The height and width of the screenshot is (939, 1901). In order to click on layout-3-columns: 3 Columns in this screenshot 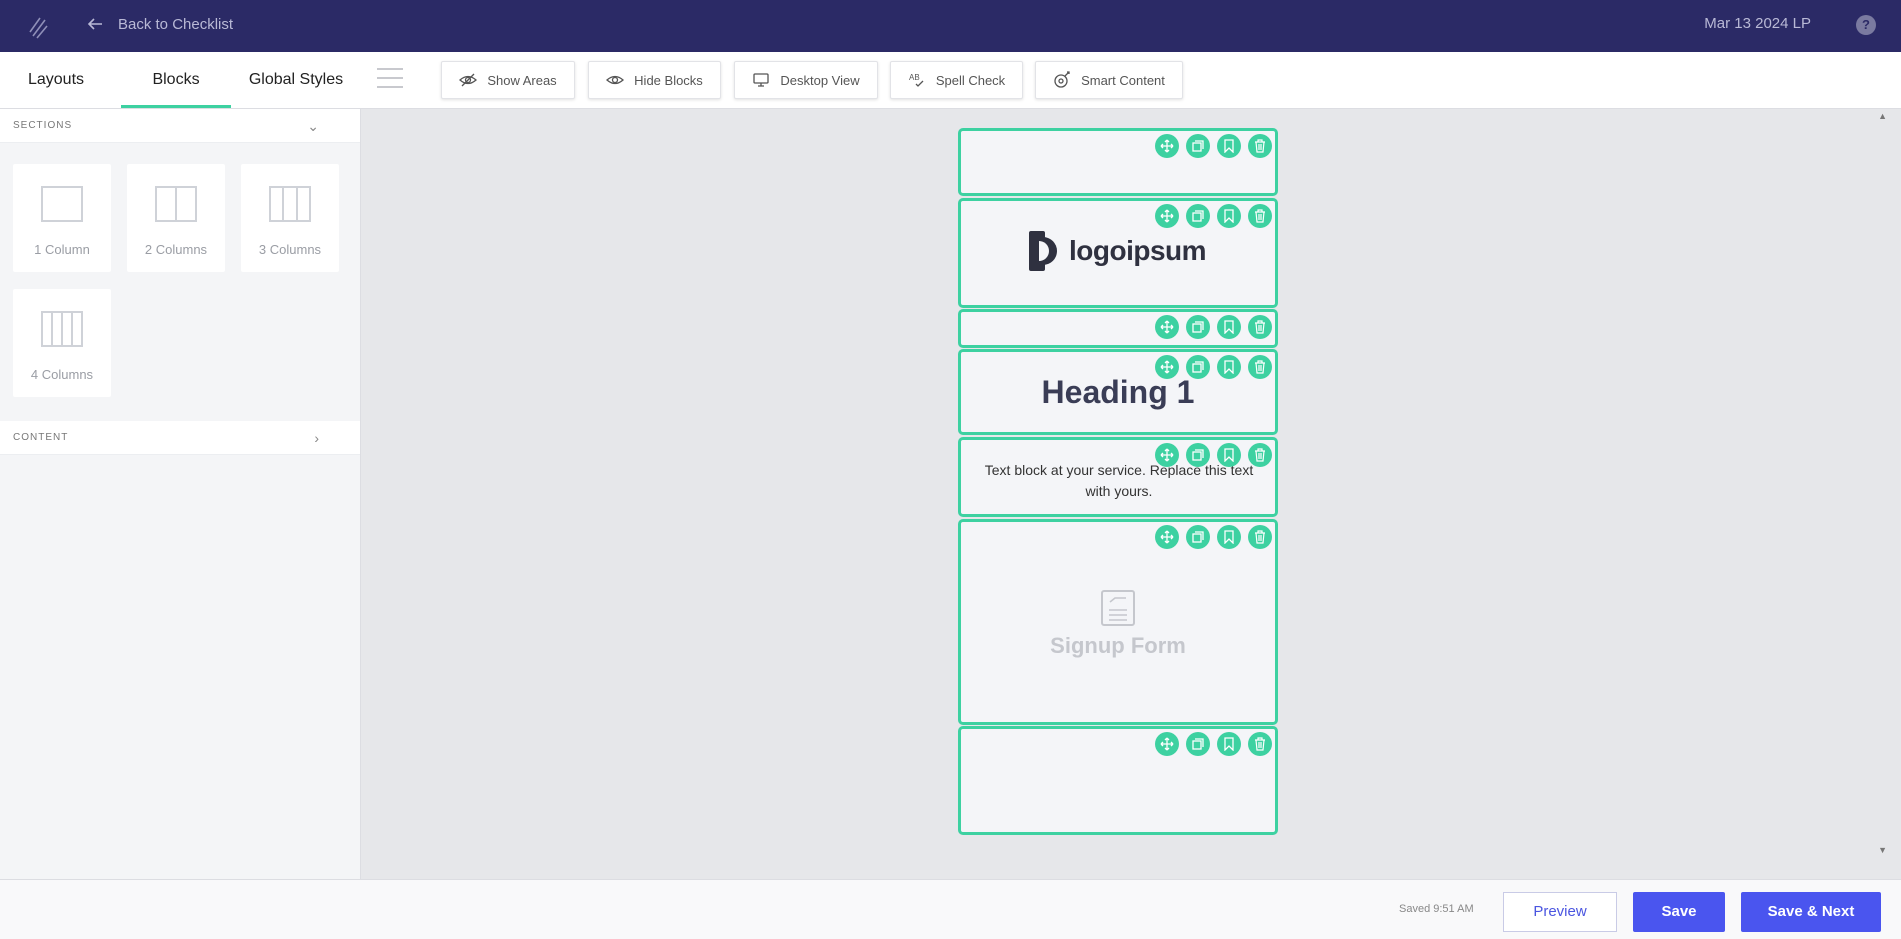, I will do `click(290, 218)`.